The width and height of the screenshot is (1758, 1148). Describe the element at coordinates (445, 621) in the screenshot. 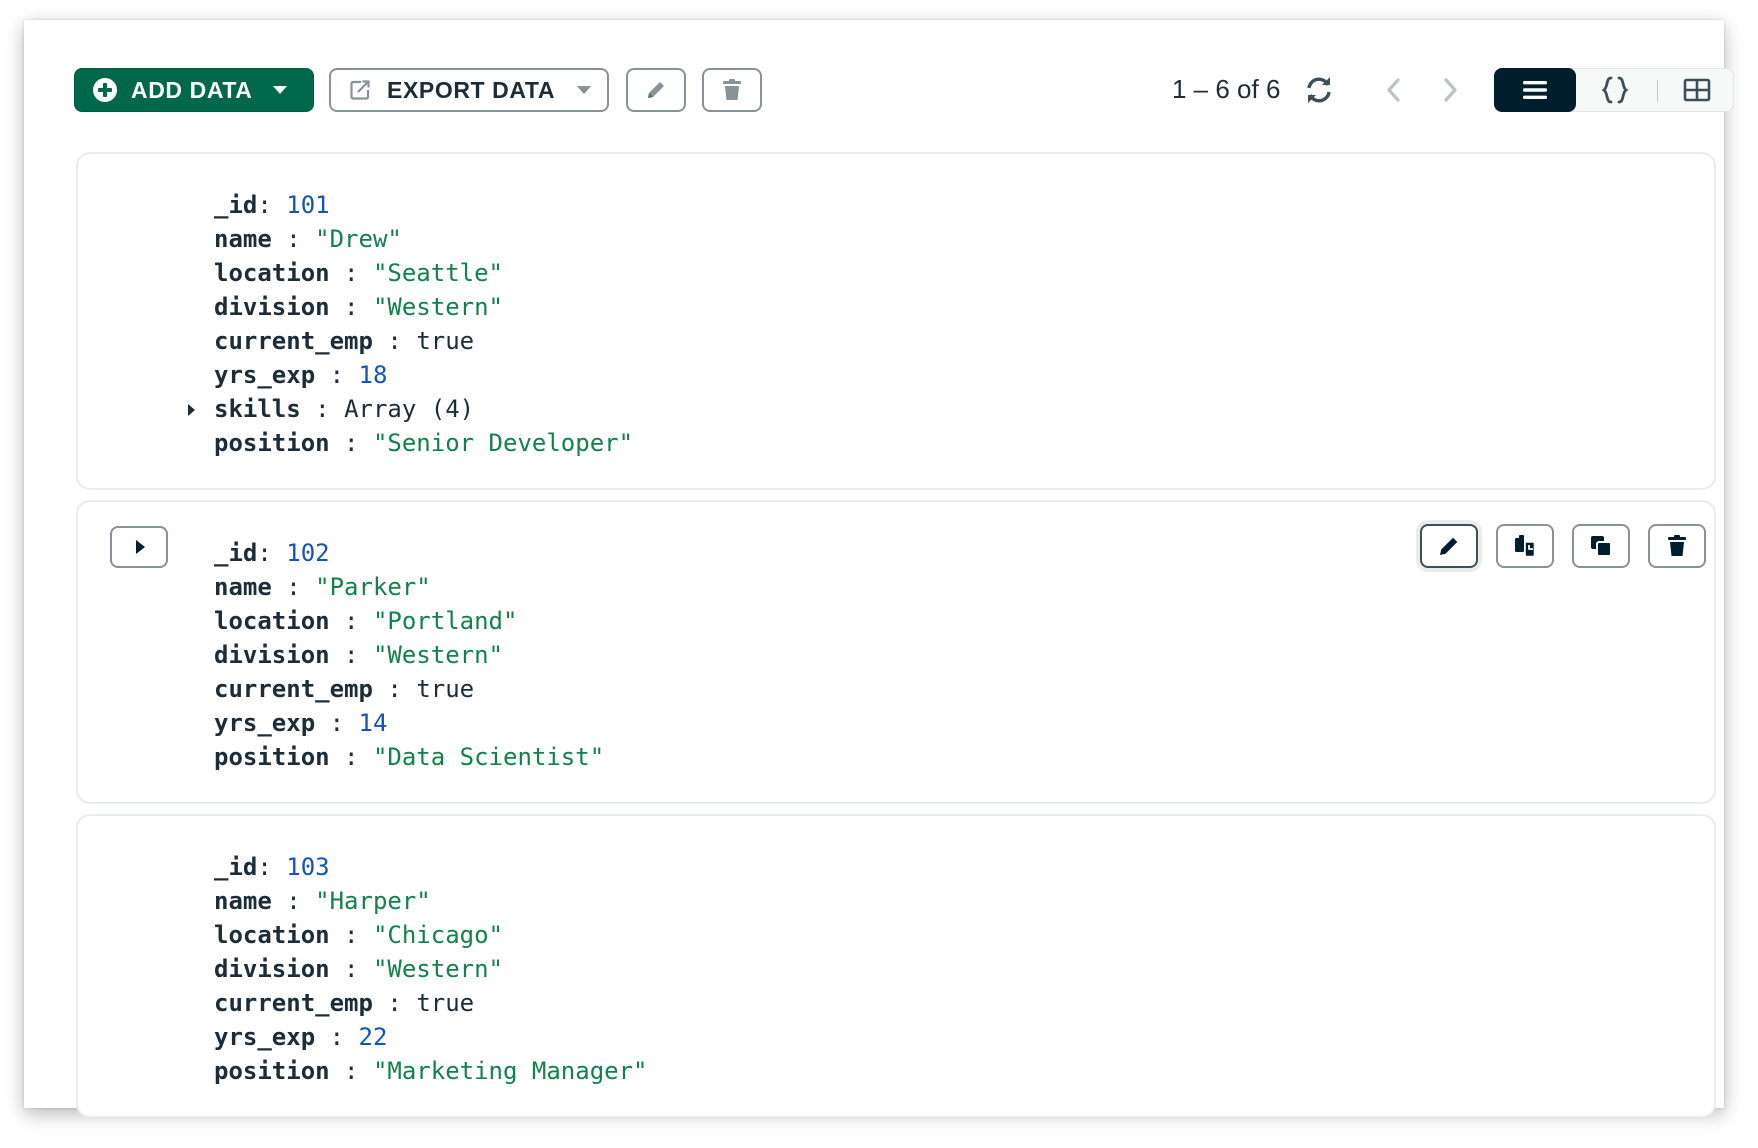

I see `field-value: "Portland"` at that location.